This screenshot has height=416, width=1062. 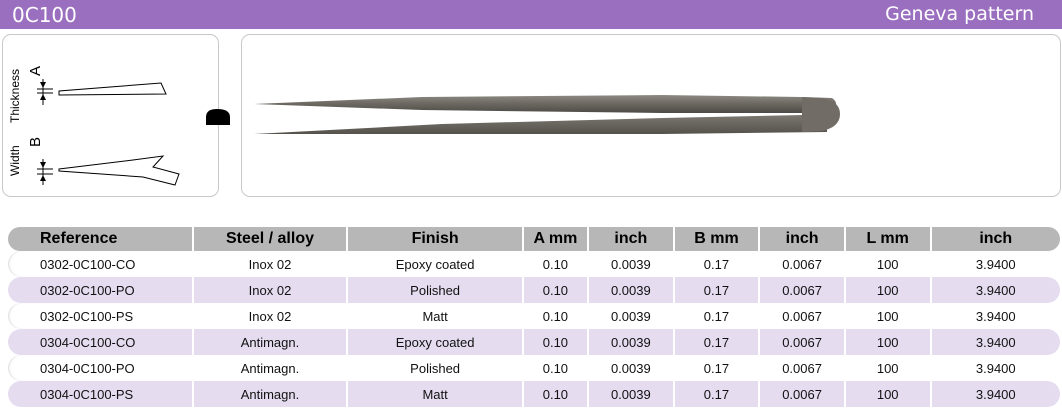 What do you see at coordinates (540, 124) in the screenshot?
I see `tweezers-lower-arm` at bounding box center [540, 124].